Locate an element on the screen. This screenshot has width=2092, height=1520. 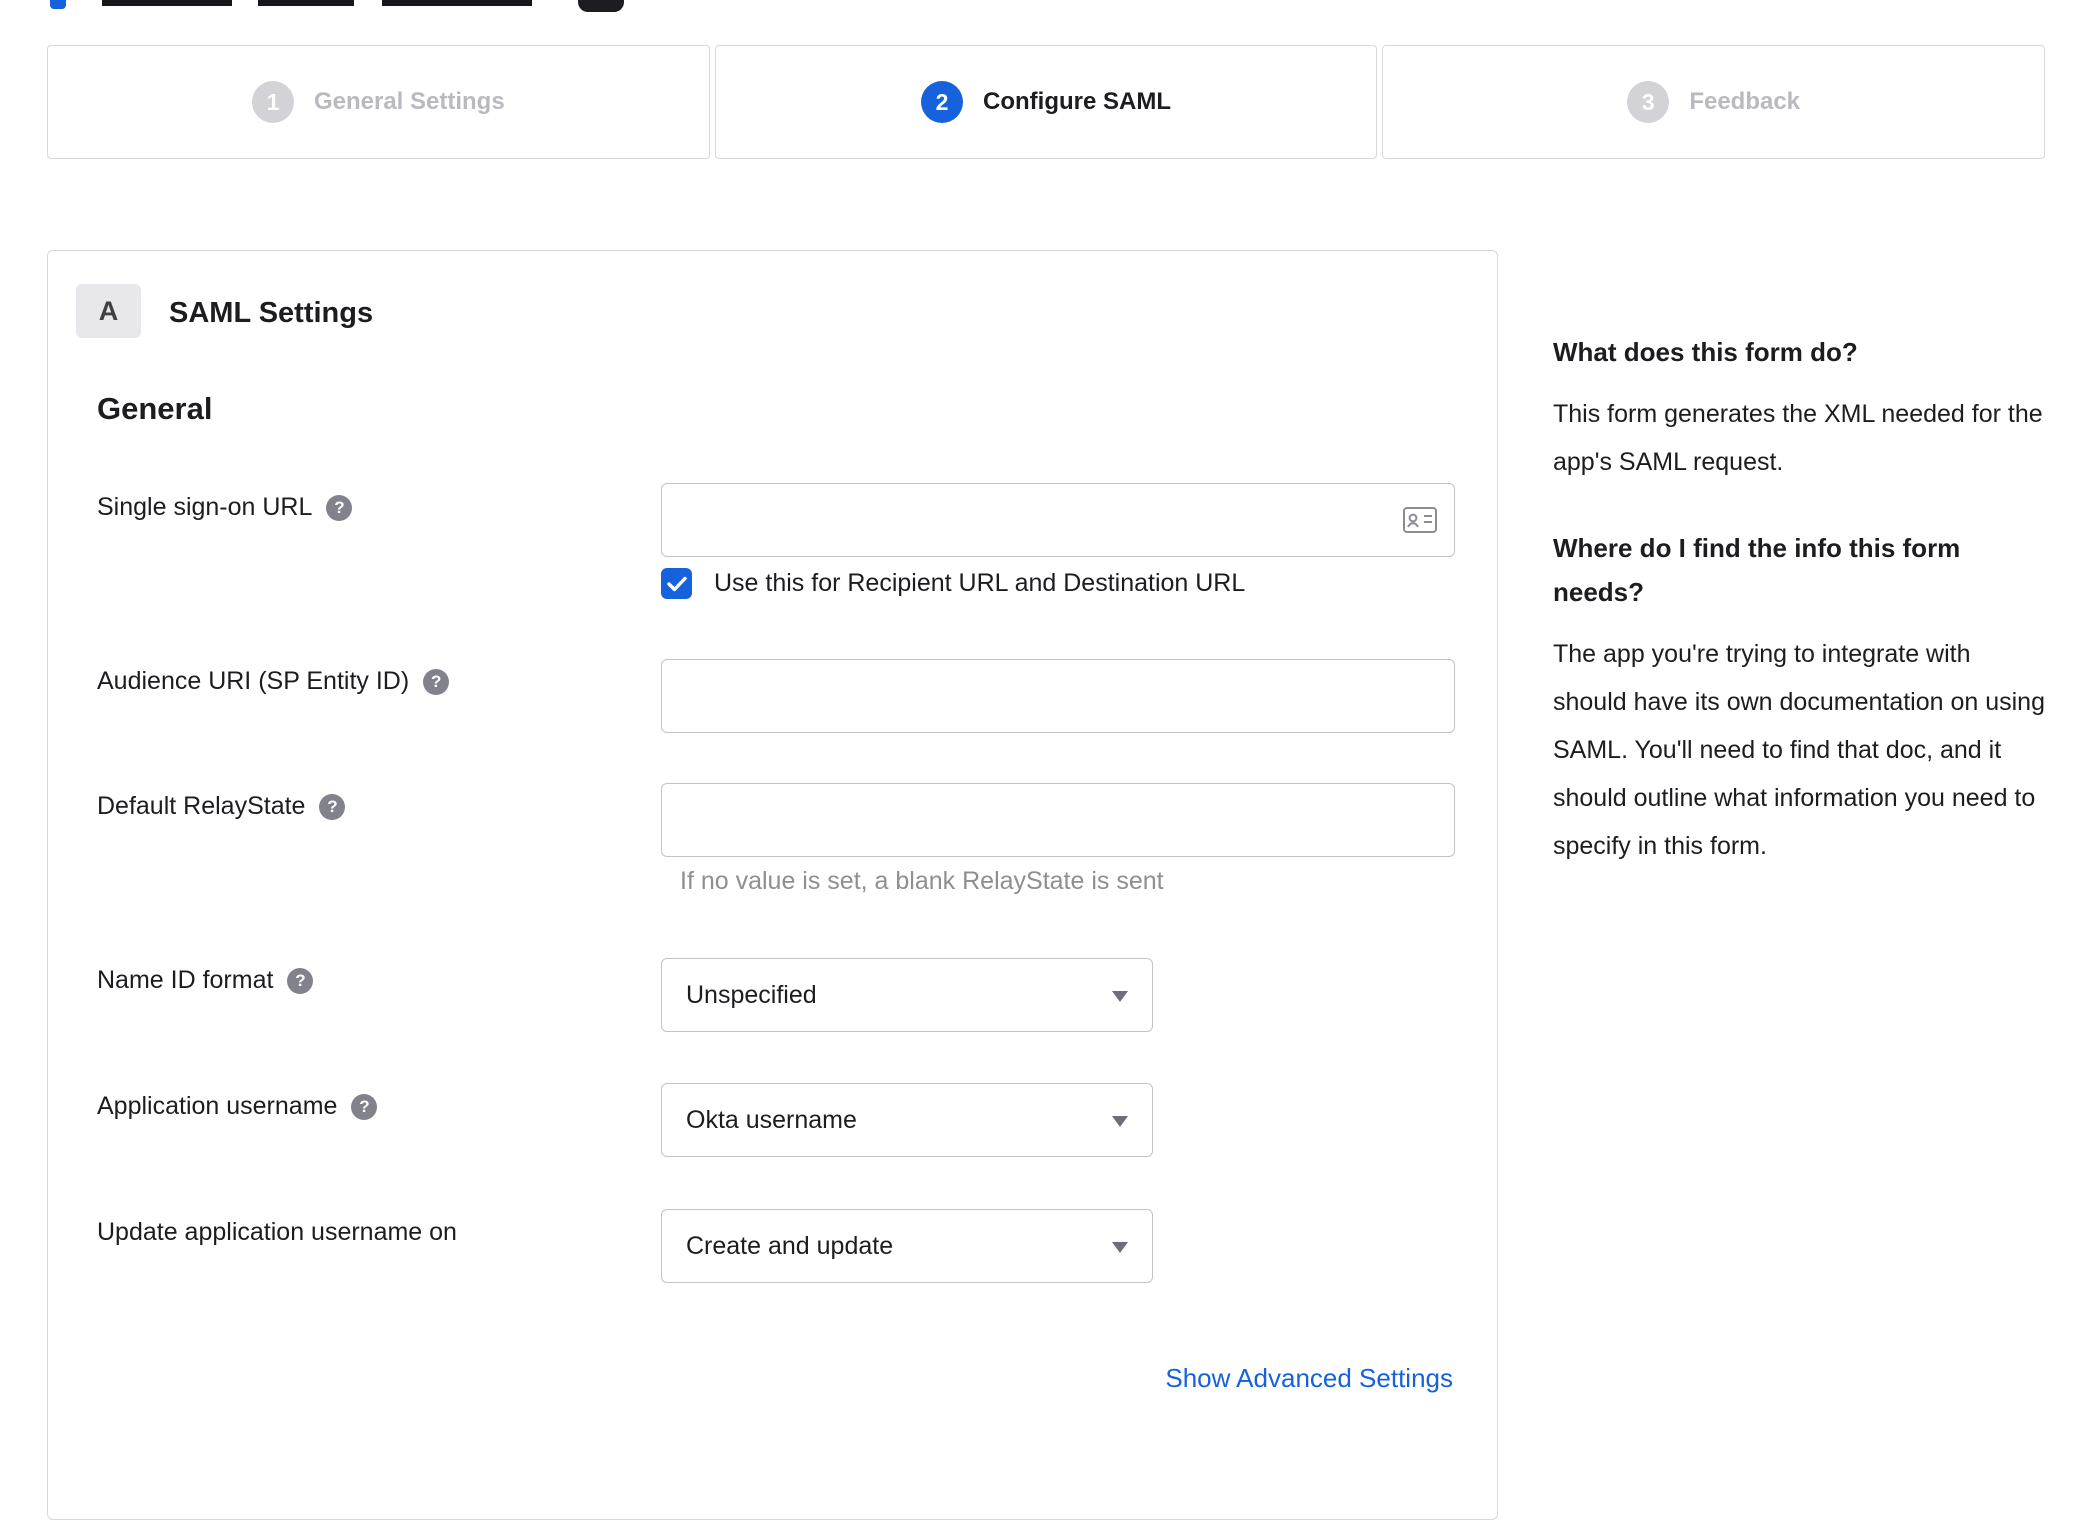
group-title-general: General is located at coordinates (155, 408).